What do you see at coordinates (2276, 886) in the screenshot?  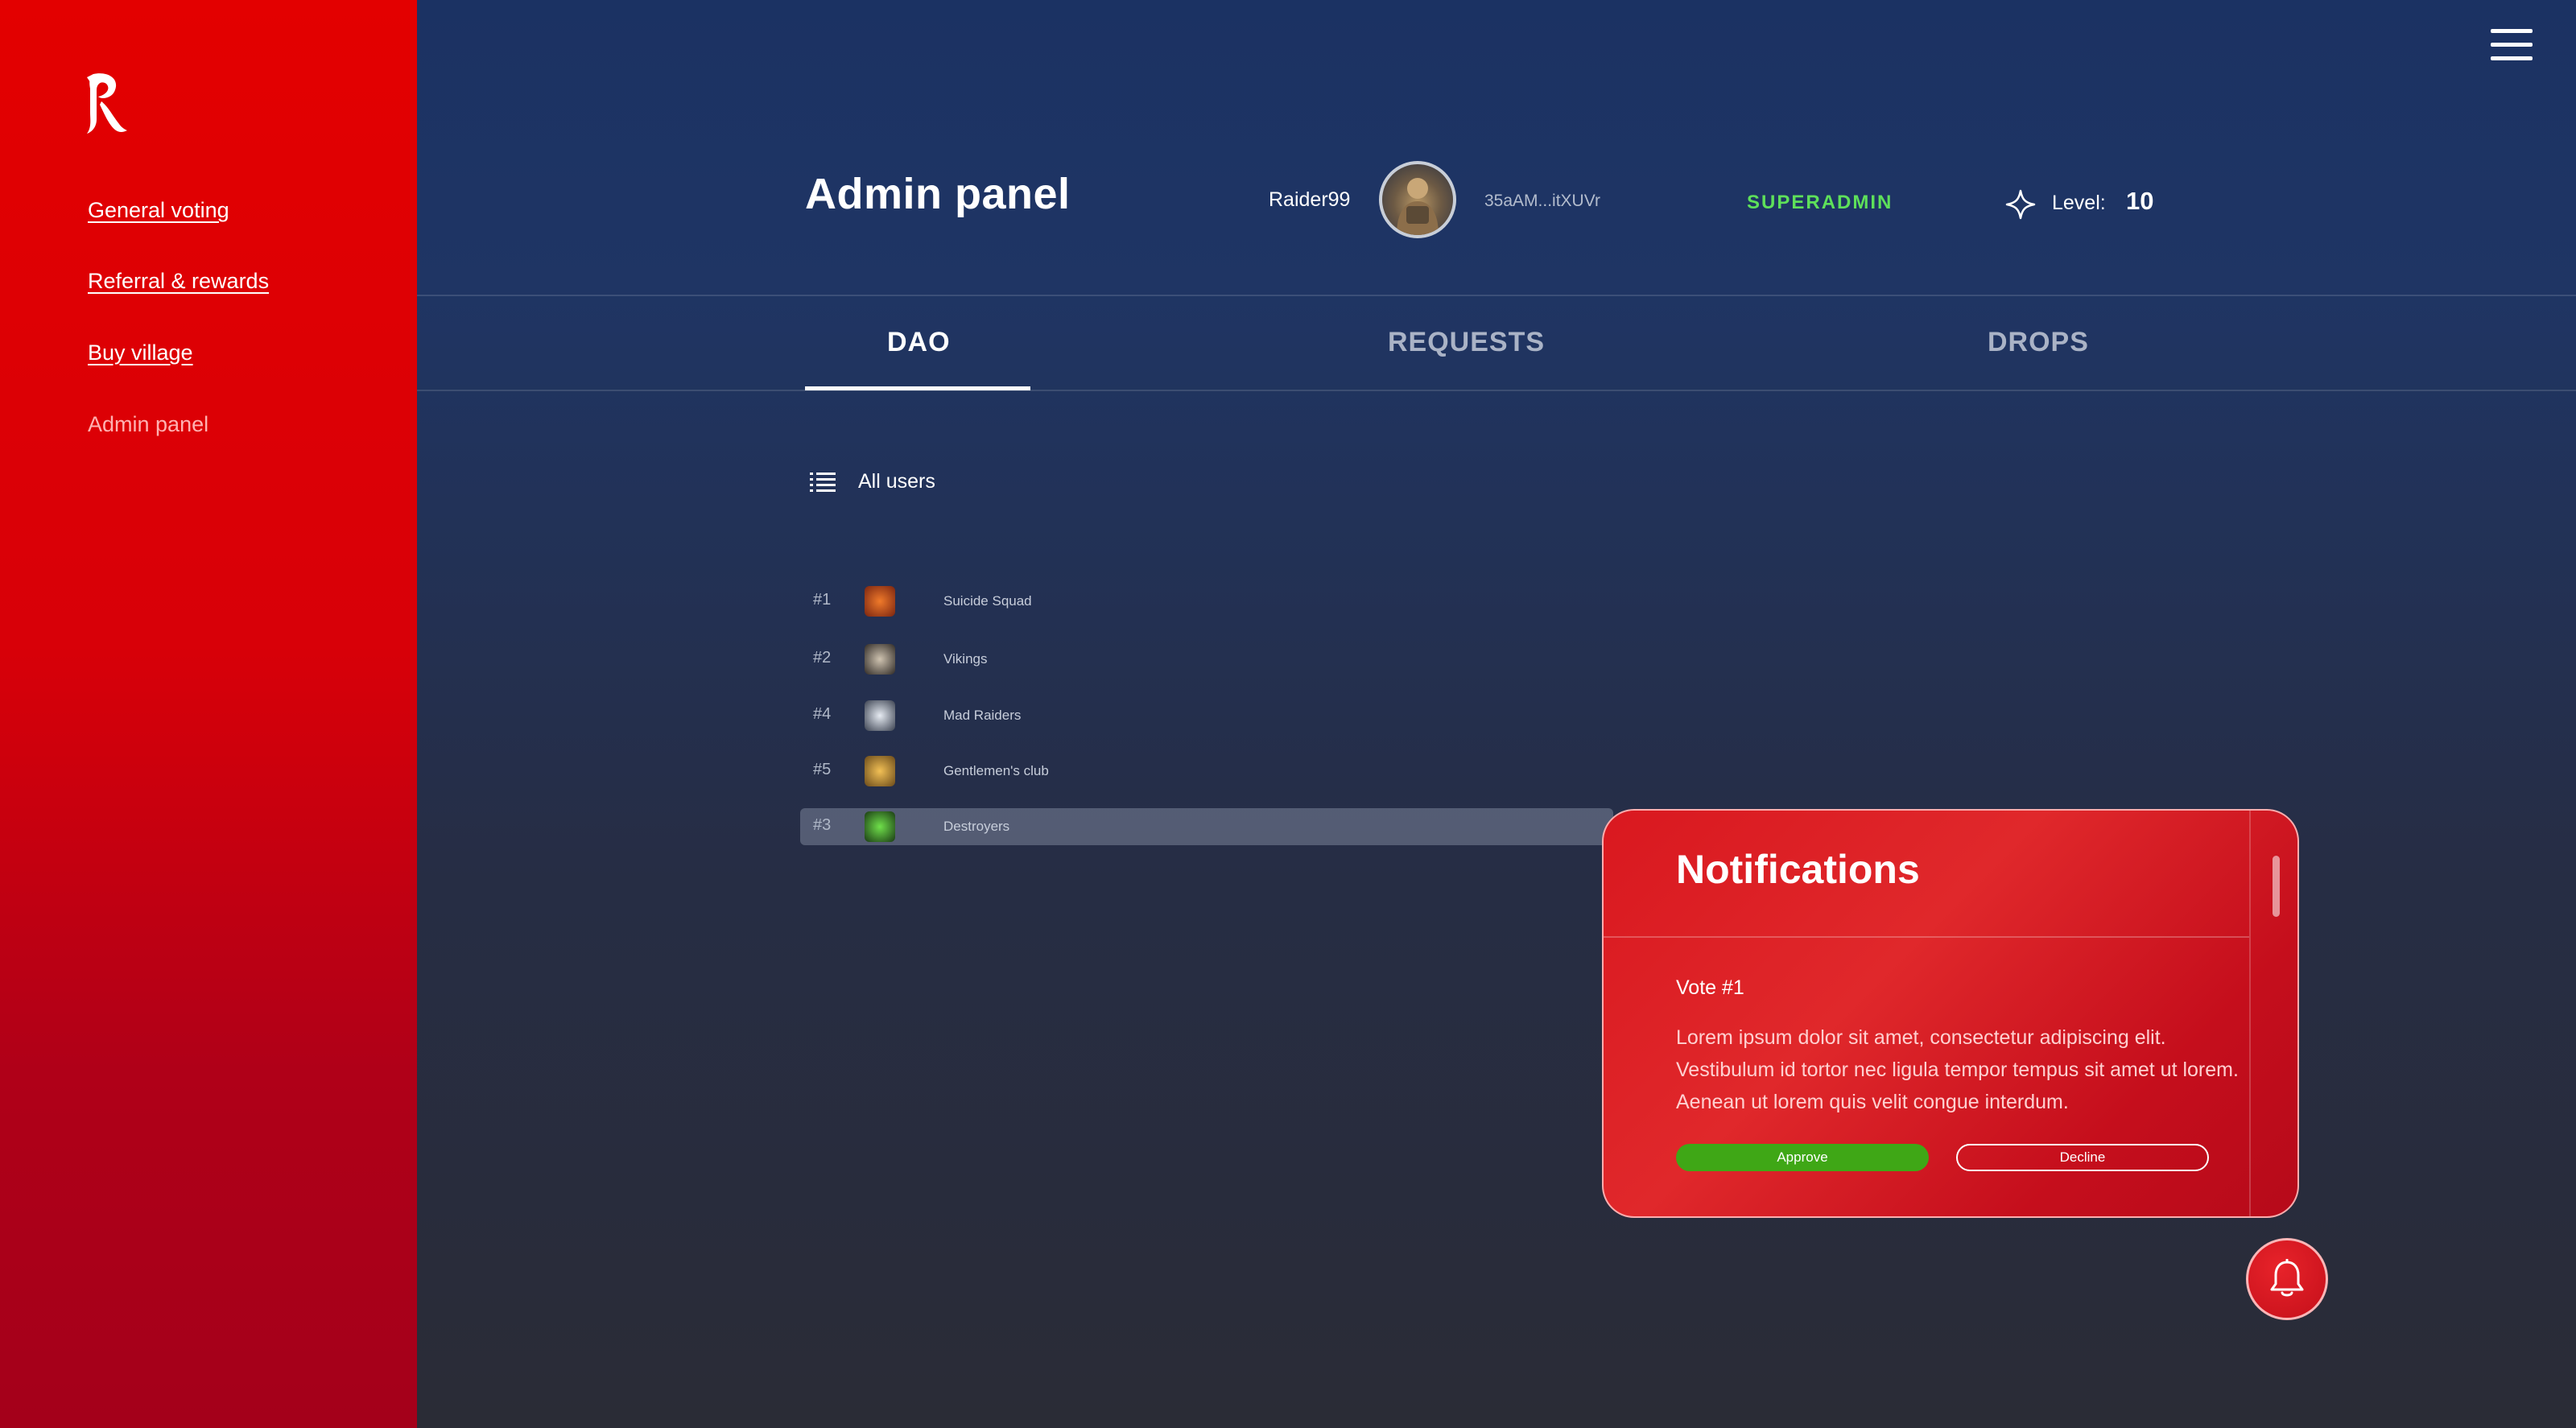 I see `scrollbar-thumb` at bounding box center [2276, 886].